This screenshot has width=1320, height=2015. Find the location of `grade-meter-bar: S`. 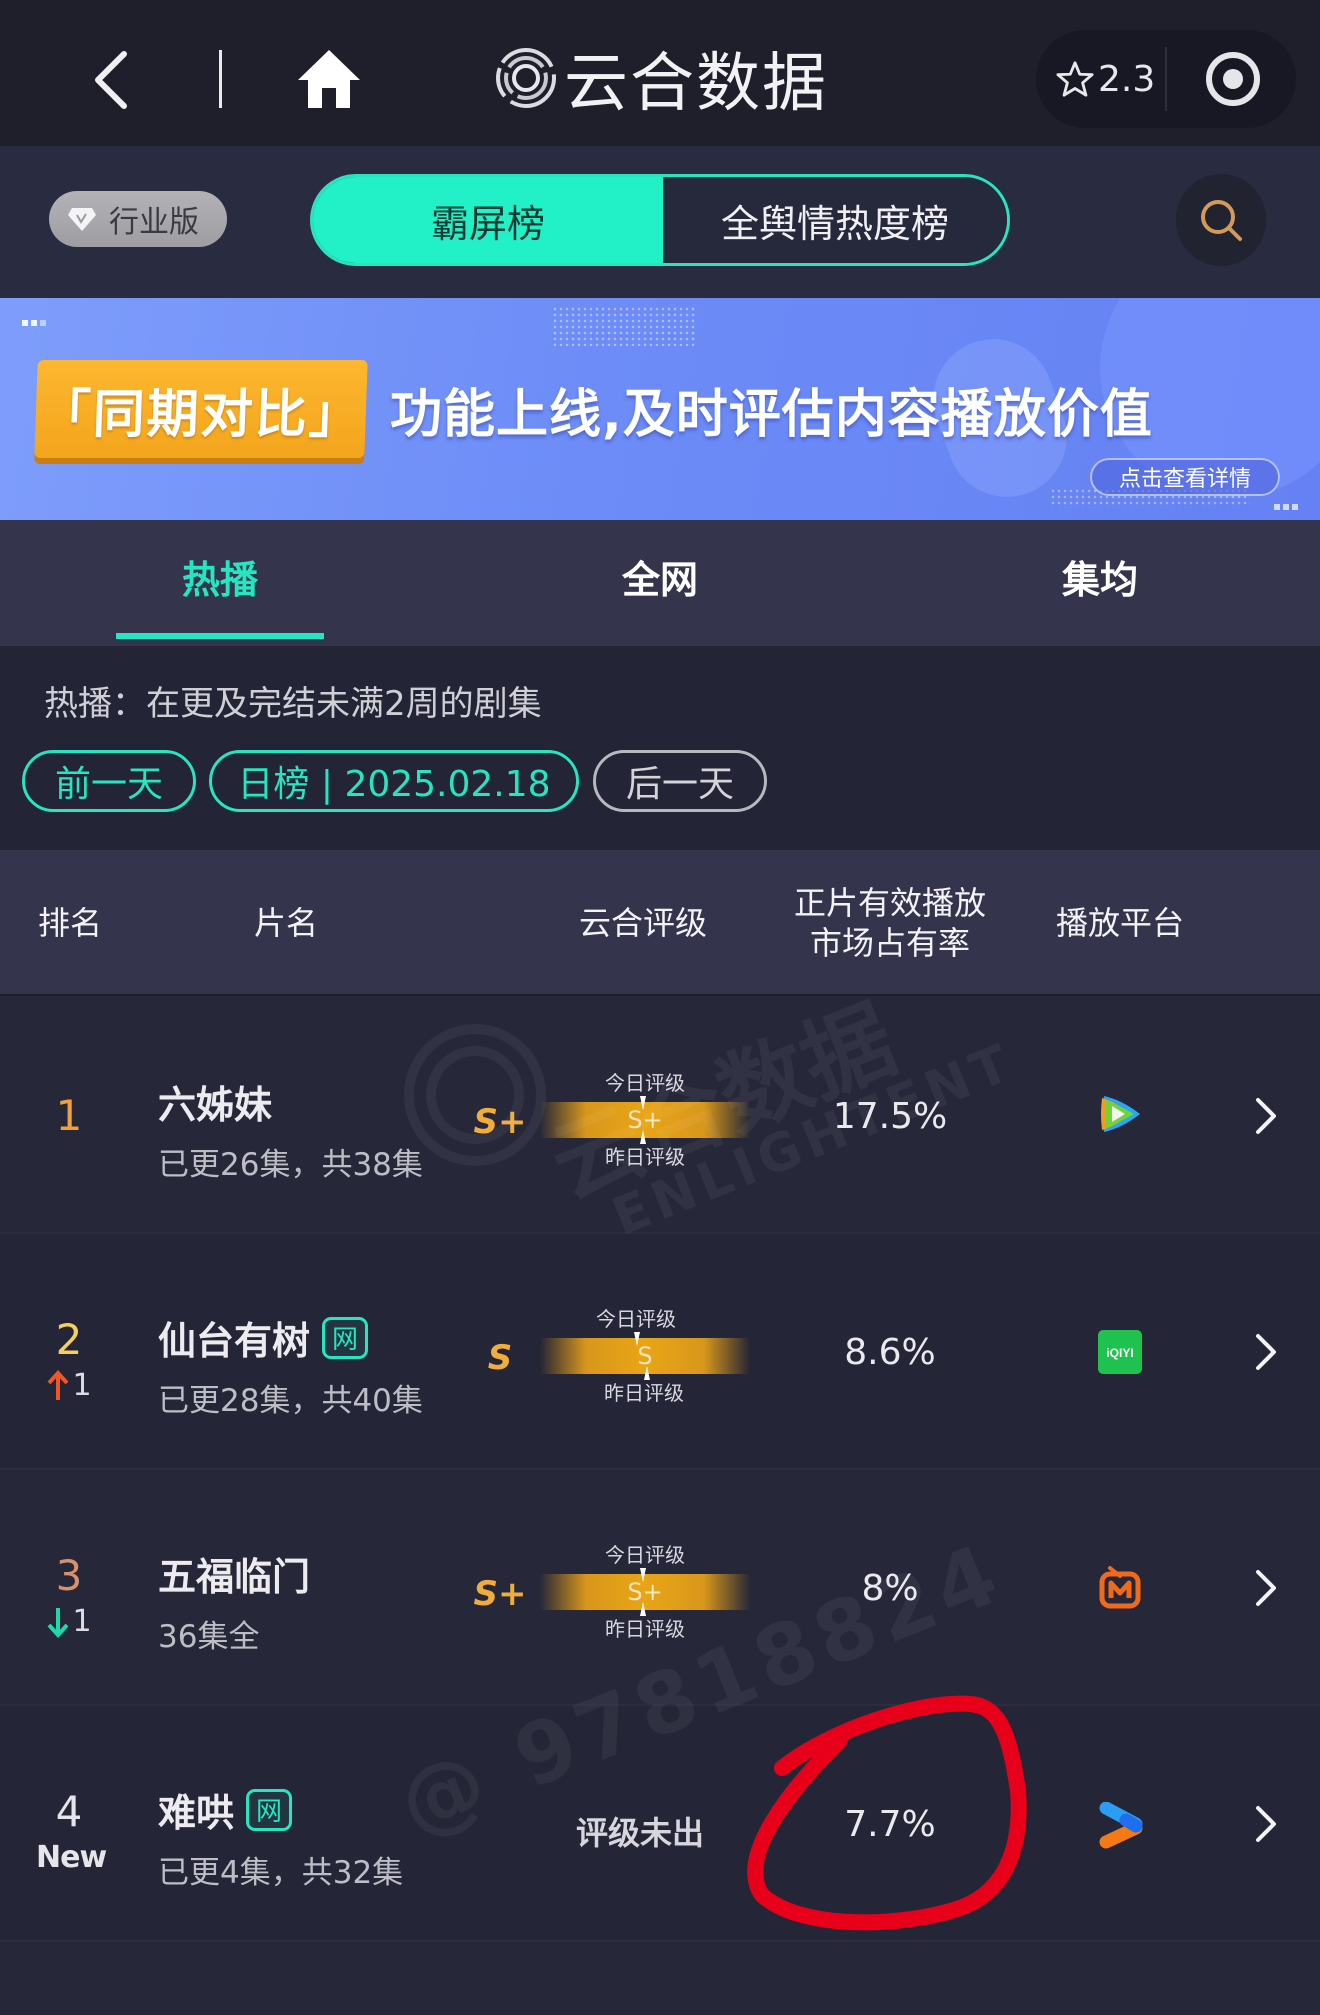

grade-meter-bar: S is located at coordinates (645, 1356).